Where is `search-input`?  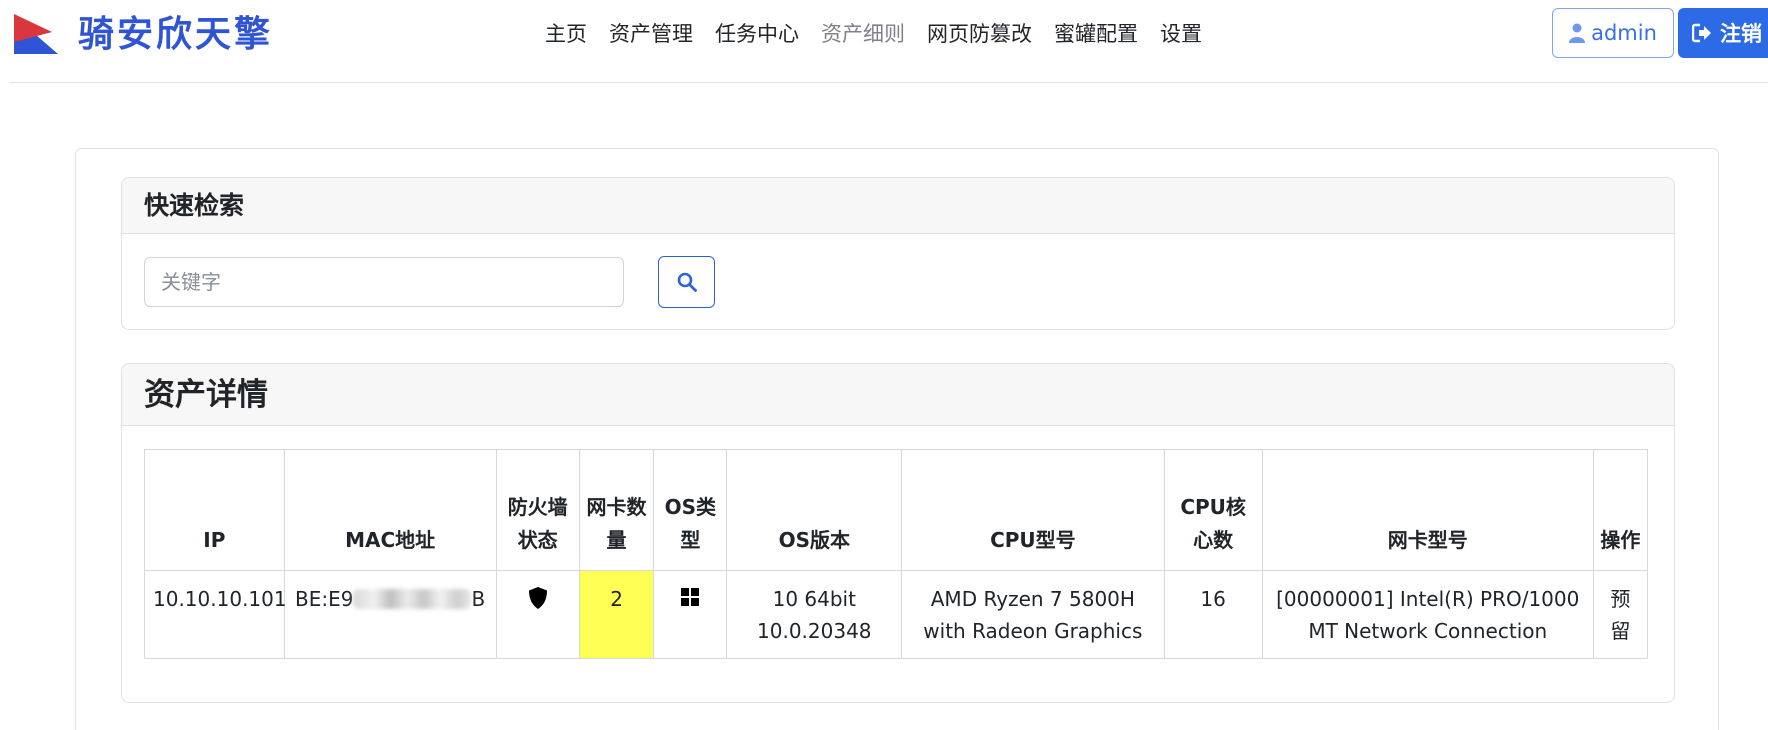 search-input is located at coordinates (384, 282).